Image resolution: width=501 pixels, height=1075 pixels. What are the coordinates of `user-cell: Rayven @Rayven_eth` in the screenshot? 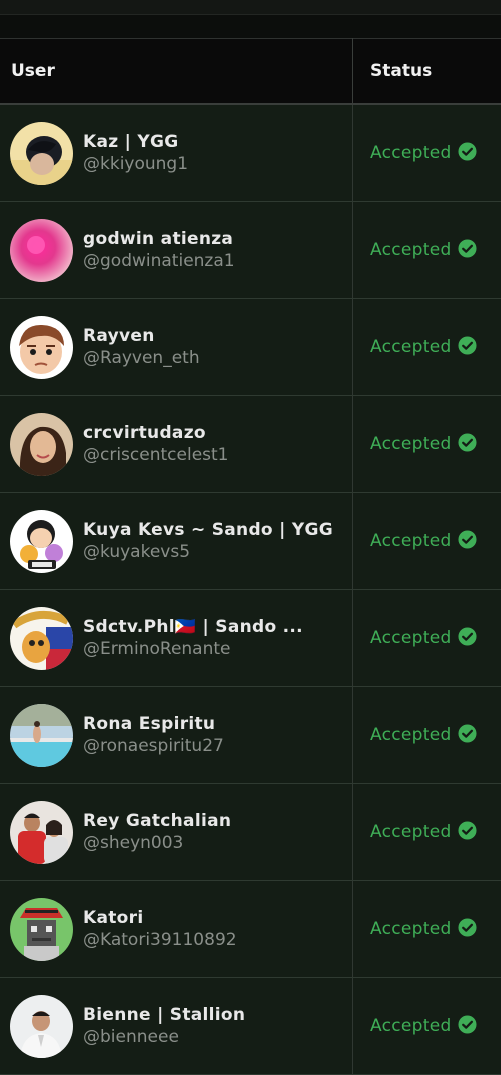 It's located at (176, 347).